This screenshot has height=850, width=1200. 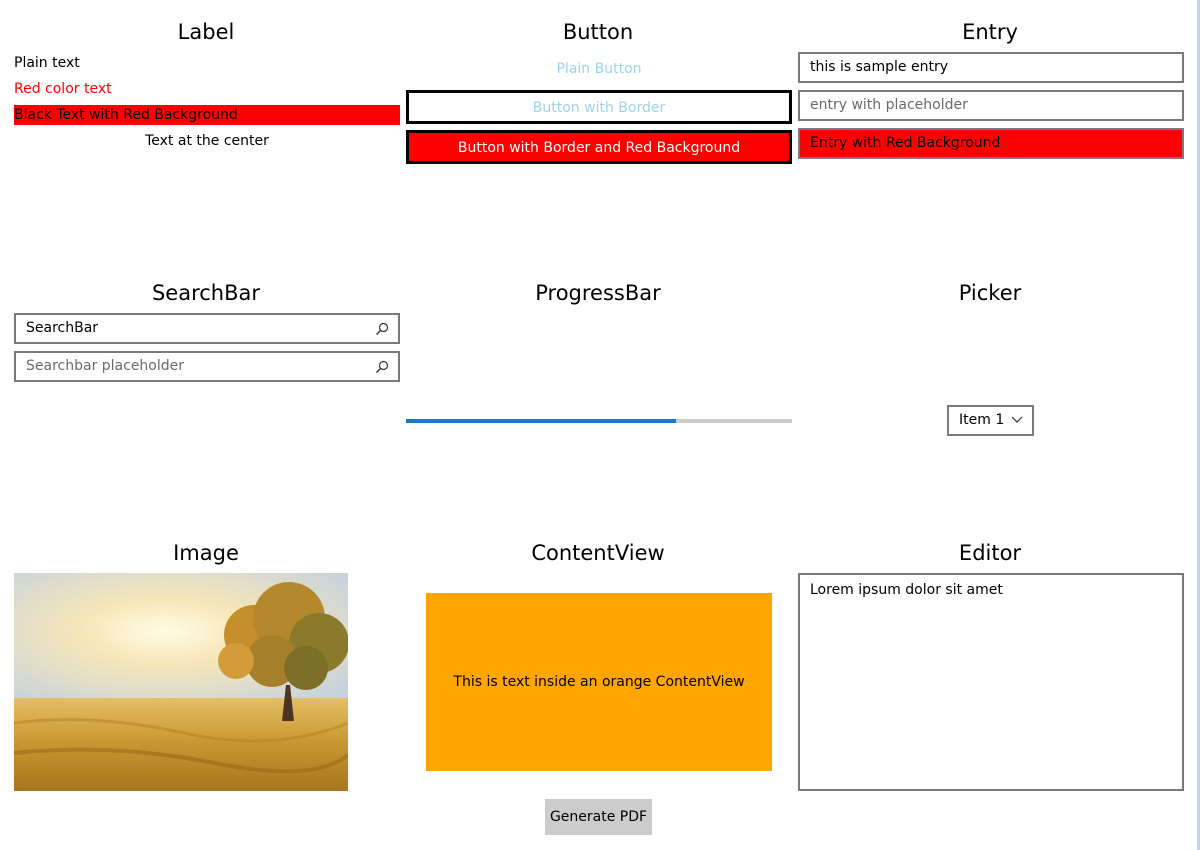 I want to click on progress-fill, so click(x=541, y=421).